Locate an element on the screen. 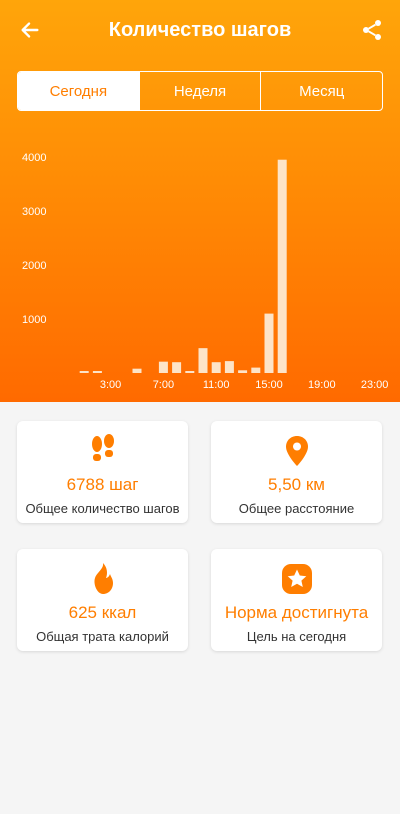 Image resolution: width=400 pixels, height=814 pixels. x-tick-label: 11:00 is located at coordinates (216, 385).